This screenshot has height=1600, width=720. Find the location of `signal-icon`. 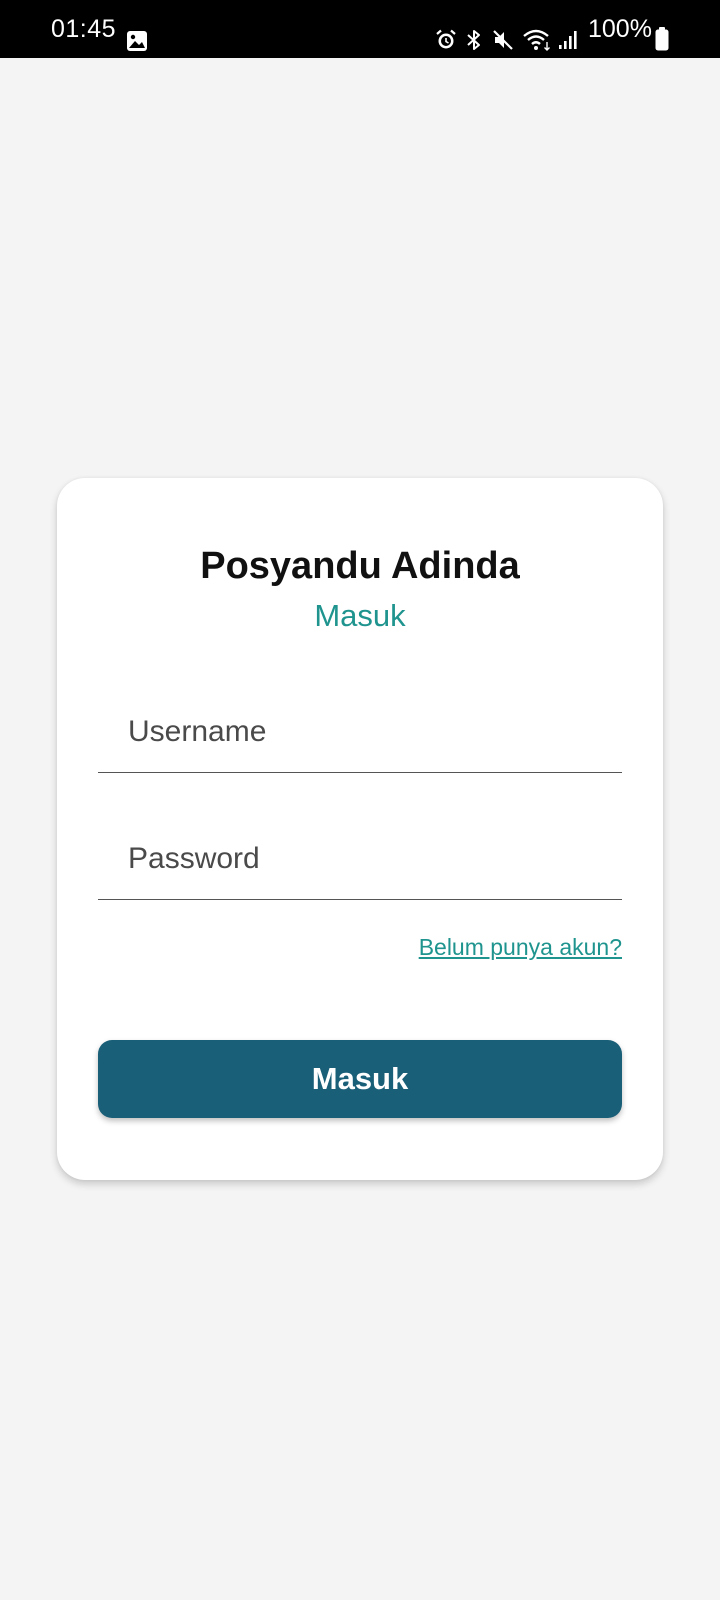

signal-icon is located at coordinates (568, 40).